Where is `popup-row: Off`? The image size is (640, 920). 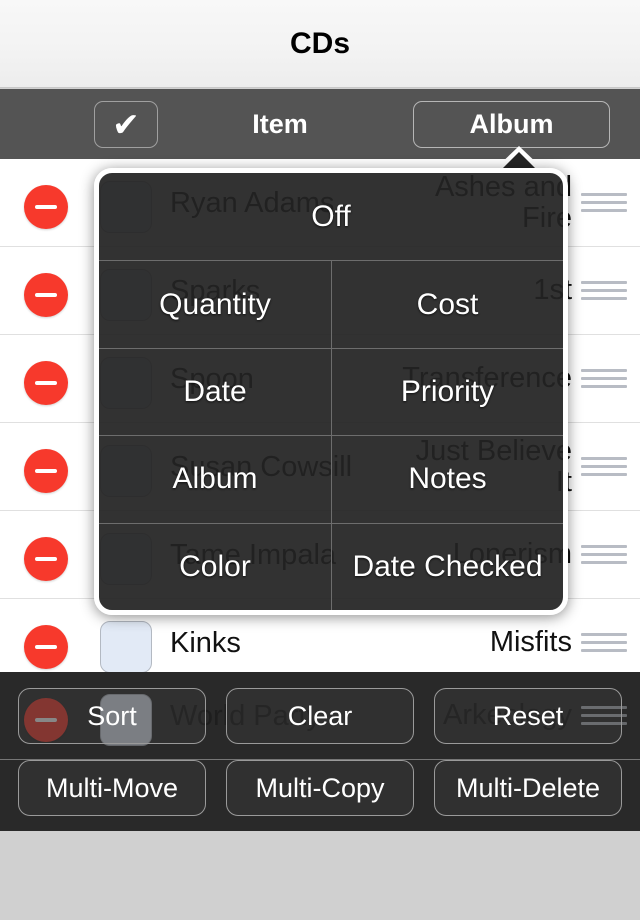
popup-row: Off is located at coordinates (331, 216).